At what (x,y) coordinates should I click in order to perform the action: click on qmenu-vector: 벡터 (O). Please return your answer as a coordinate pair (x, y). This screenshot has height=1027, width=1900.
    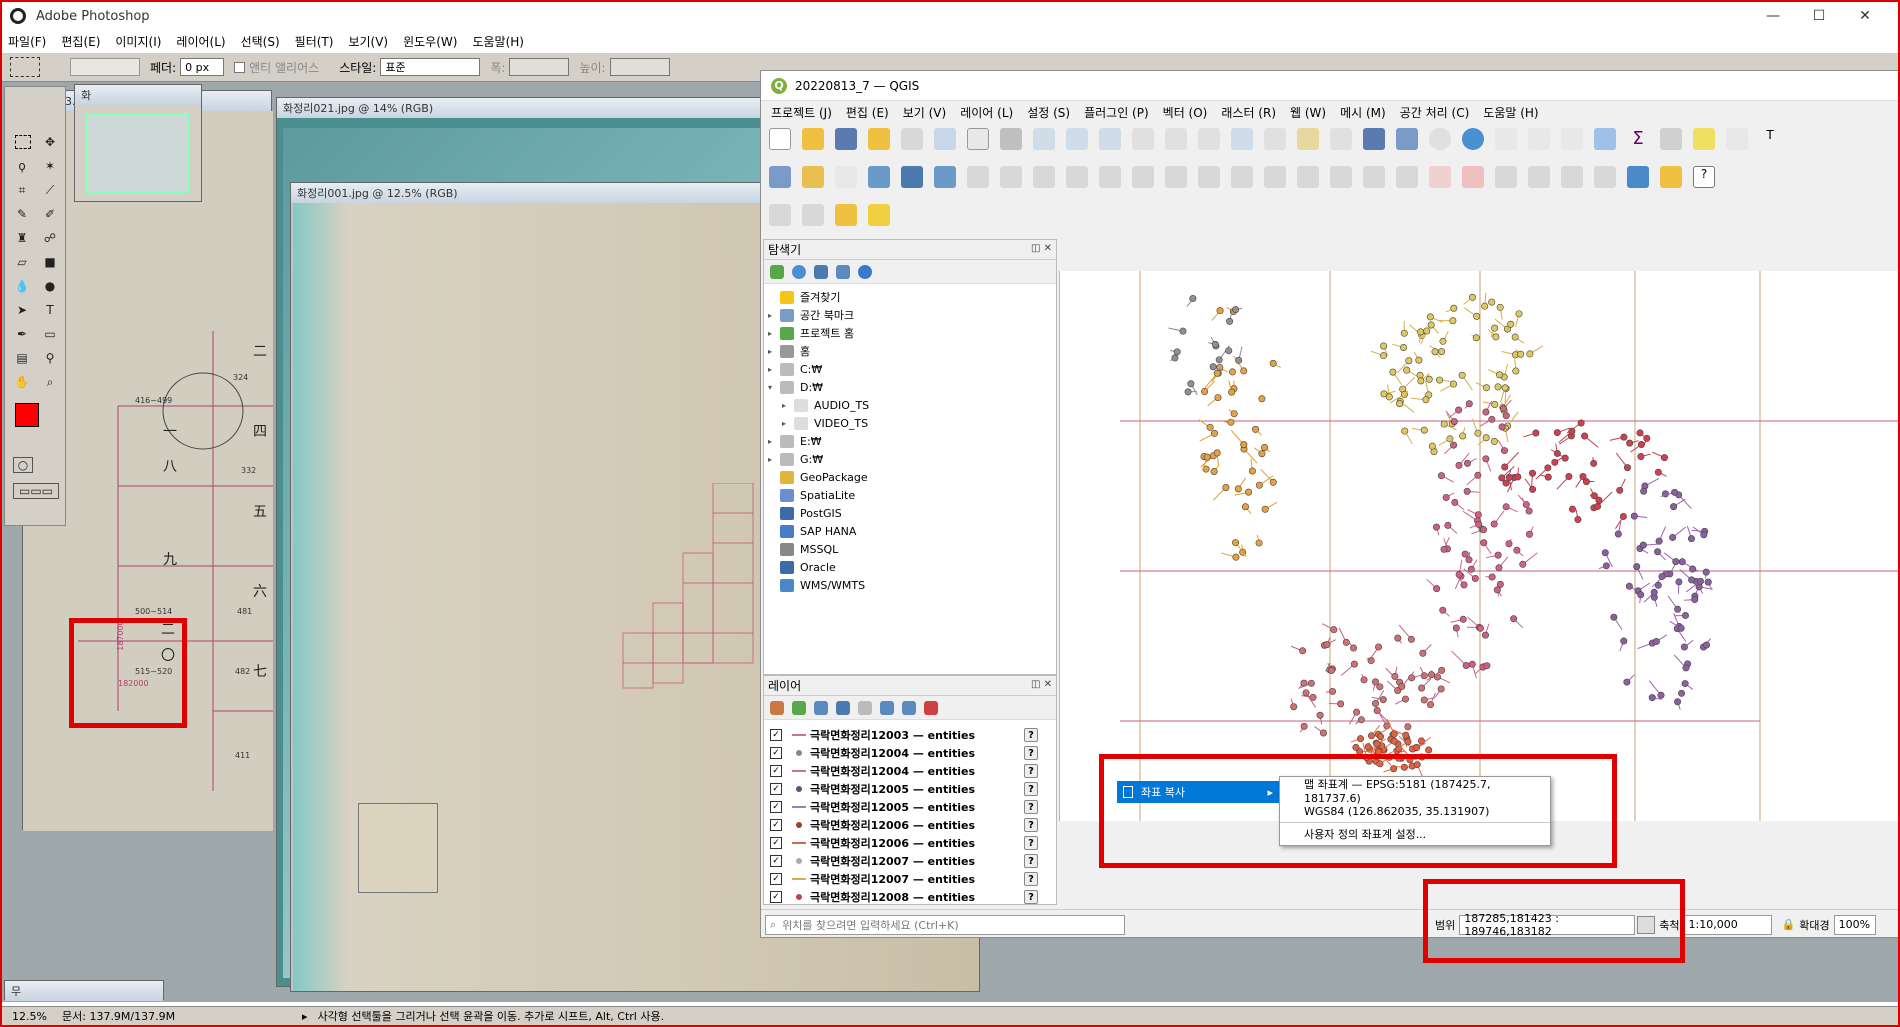
    Looking at the image, I should click on (1185, 112).